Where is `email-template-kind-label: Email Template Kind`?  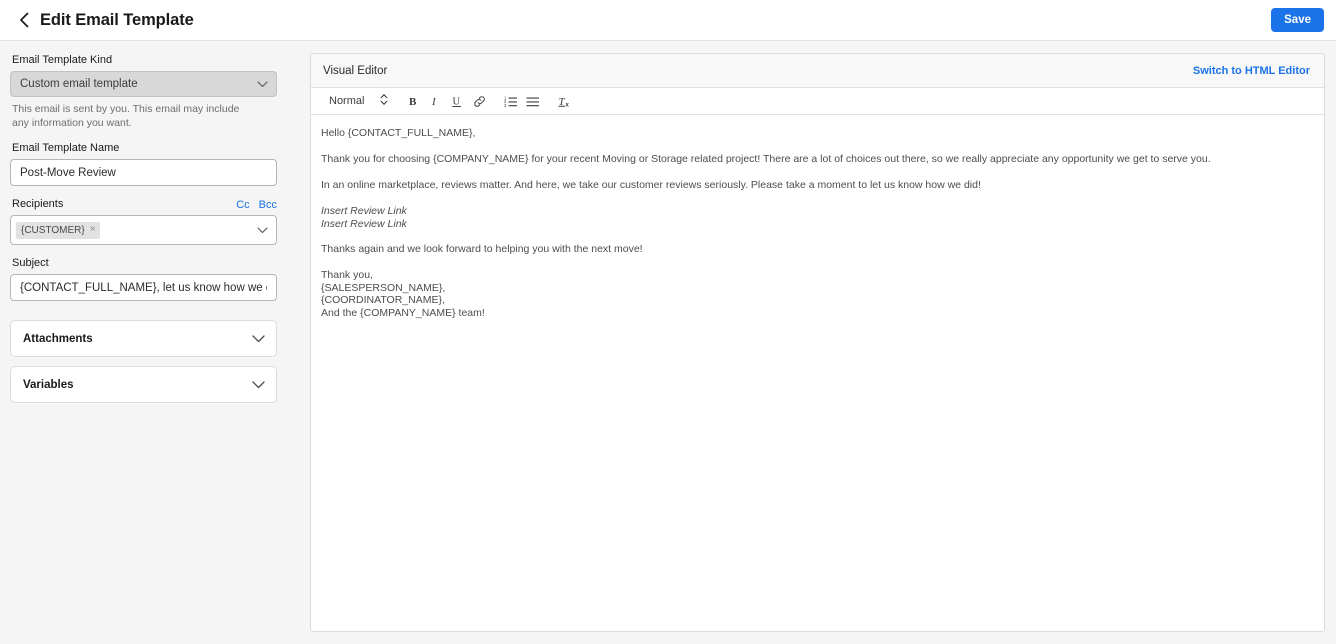 email-template-kind-label: Email Template Kind is located at coordinates (62, 60).